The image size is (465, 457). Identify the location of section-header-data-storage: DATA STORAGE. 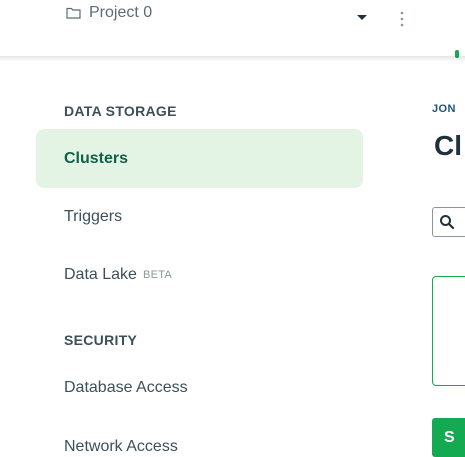
(120, 111).